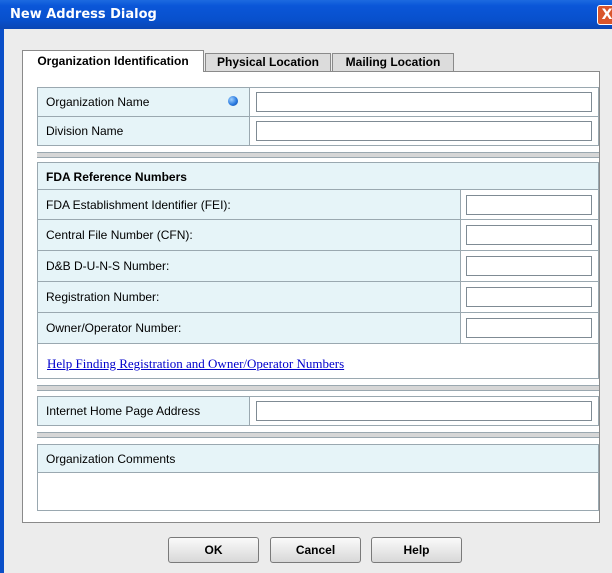 The image size is (612, 573). What do you see at coordinates (123, 411) in the screenshot?
I see `home-page-label: Internet Home Page Address` at bounding box center [123, 411].